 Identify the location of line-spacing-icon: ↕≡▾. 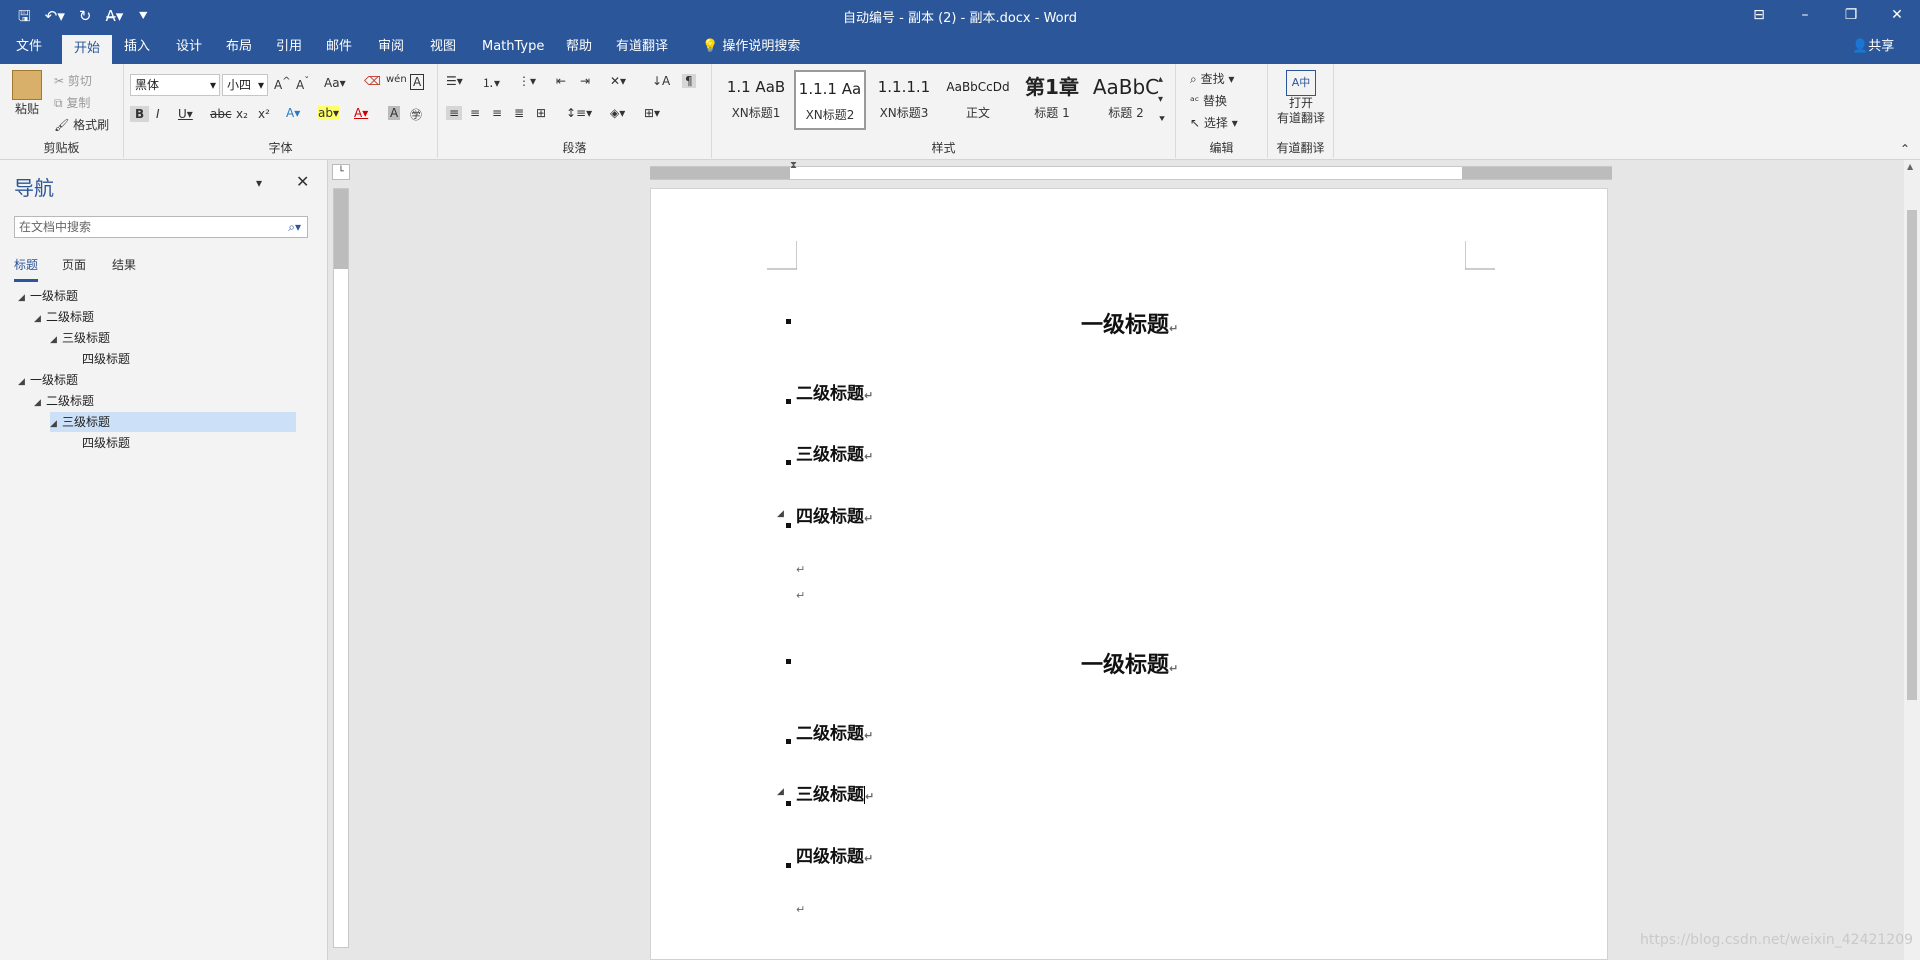
(579, 113).